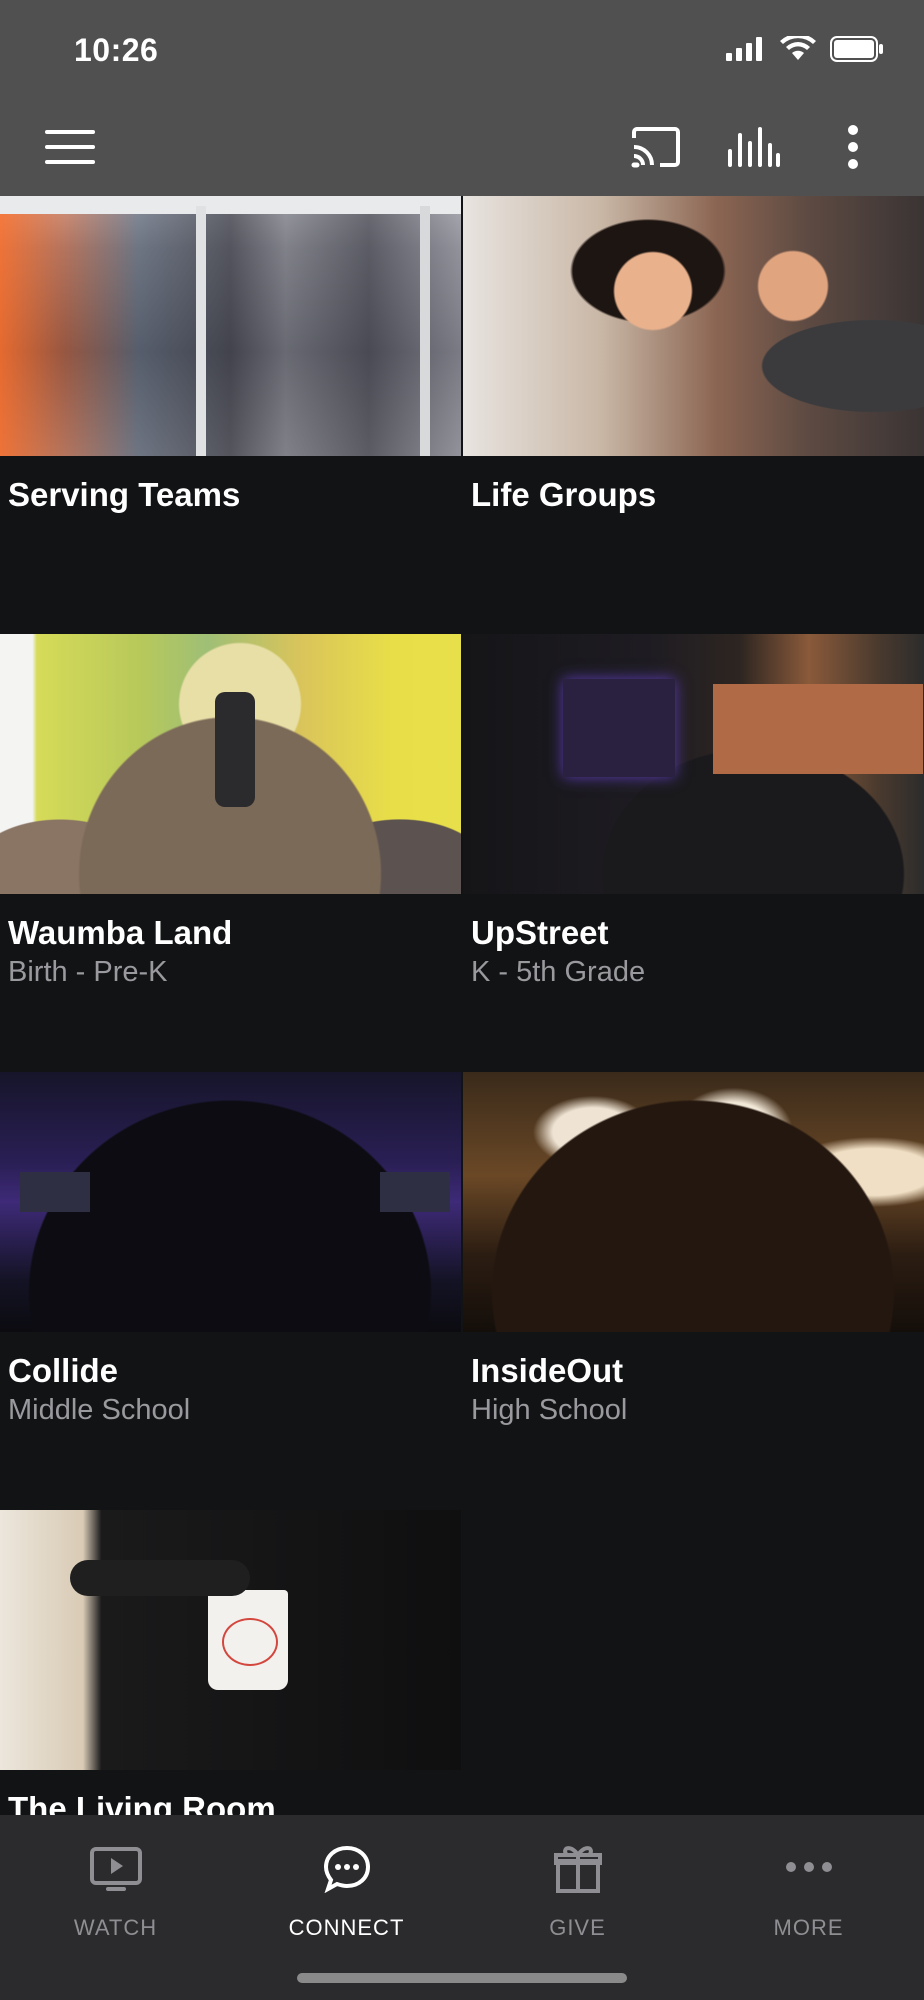  I want to click on tab-give: GIVE, so click(577, 1893).